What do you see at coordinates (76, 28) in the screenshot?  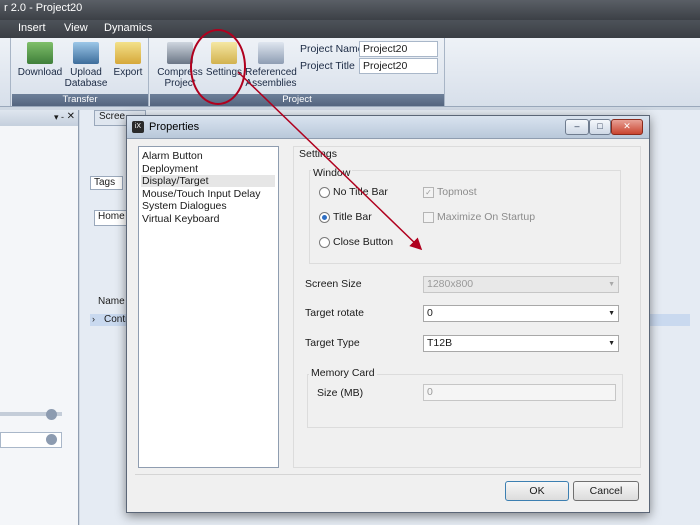 I see `menu-view: View` at bounding box center [76, 28].